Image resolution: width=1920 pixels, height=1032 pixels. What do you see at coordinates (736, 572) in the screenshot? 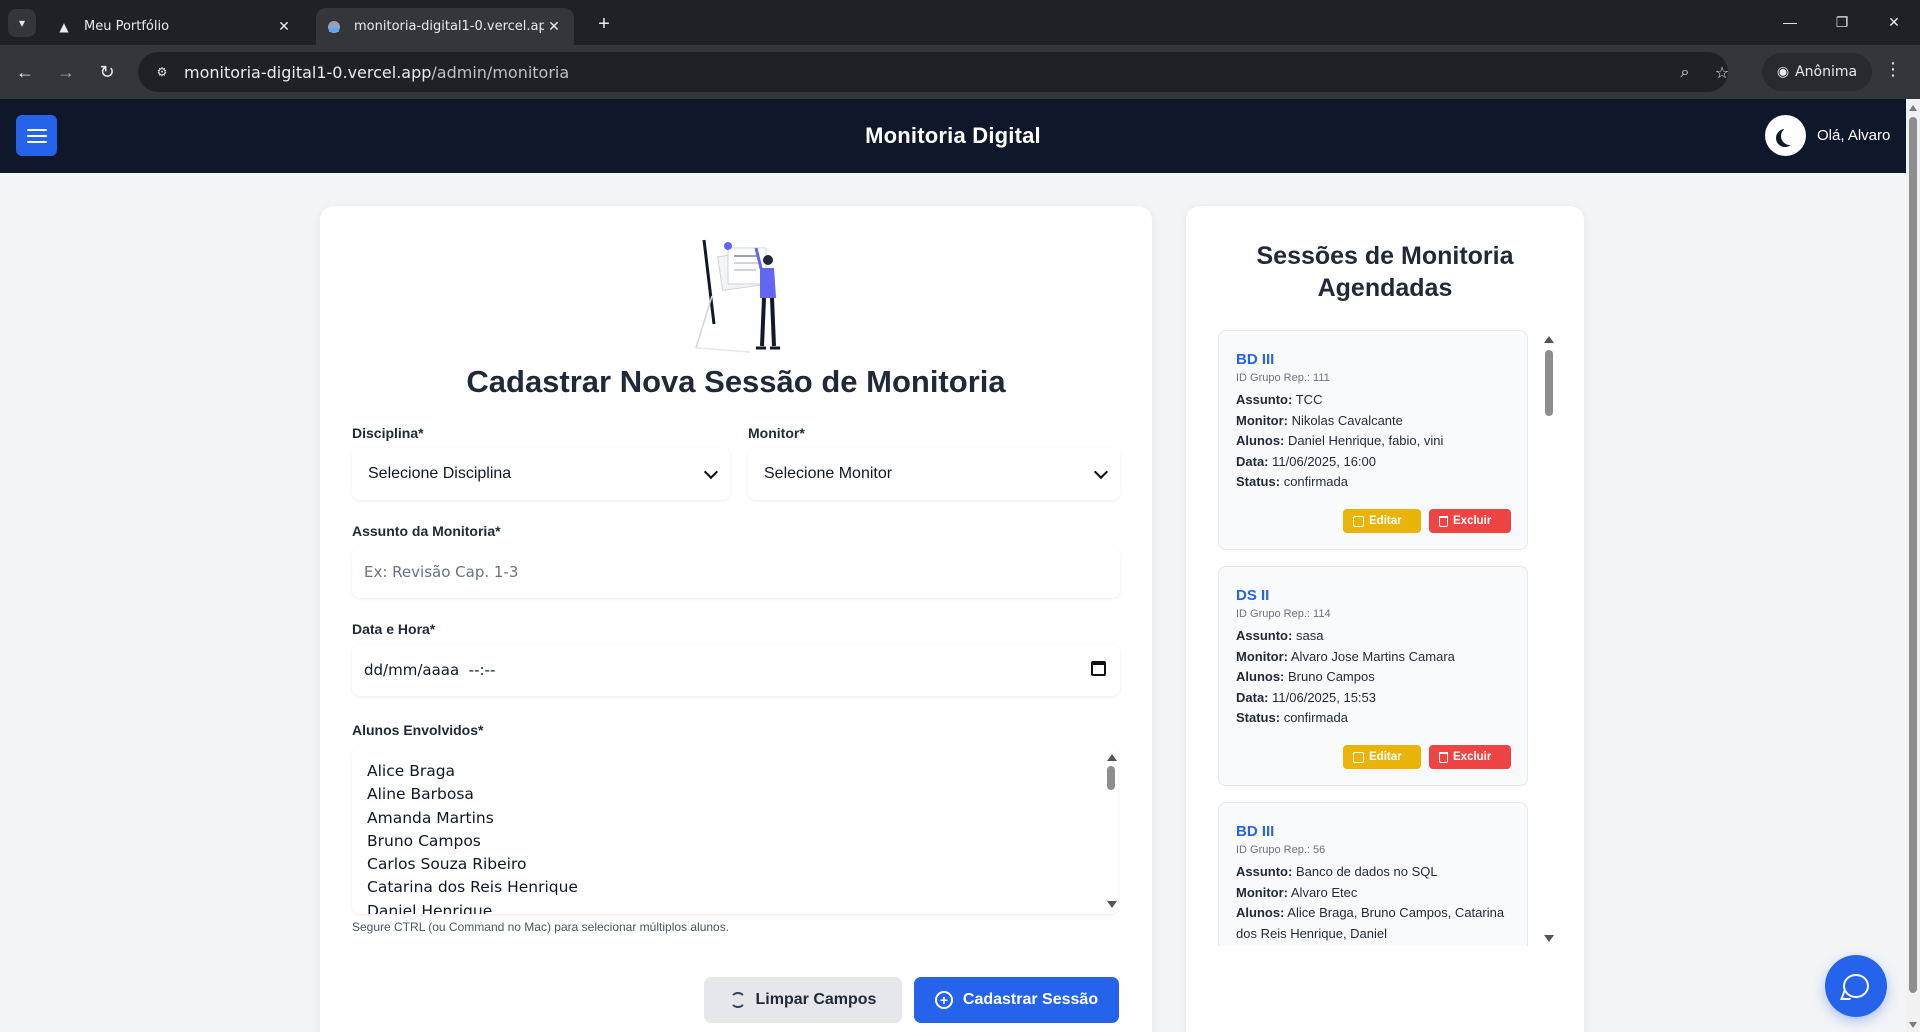
I see `assunto-input: Ex: Revisão Cap. 1-3` at bounding box center [736, 572].